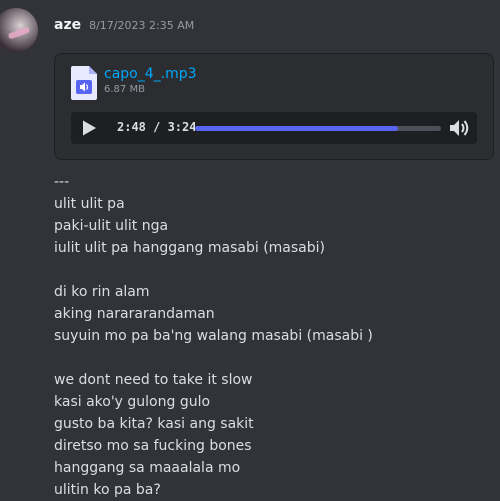 The image size is (500, 501). I want to click on message-line: gusto ba kita? kasi ang sakit, so click(154, 424).